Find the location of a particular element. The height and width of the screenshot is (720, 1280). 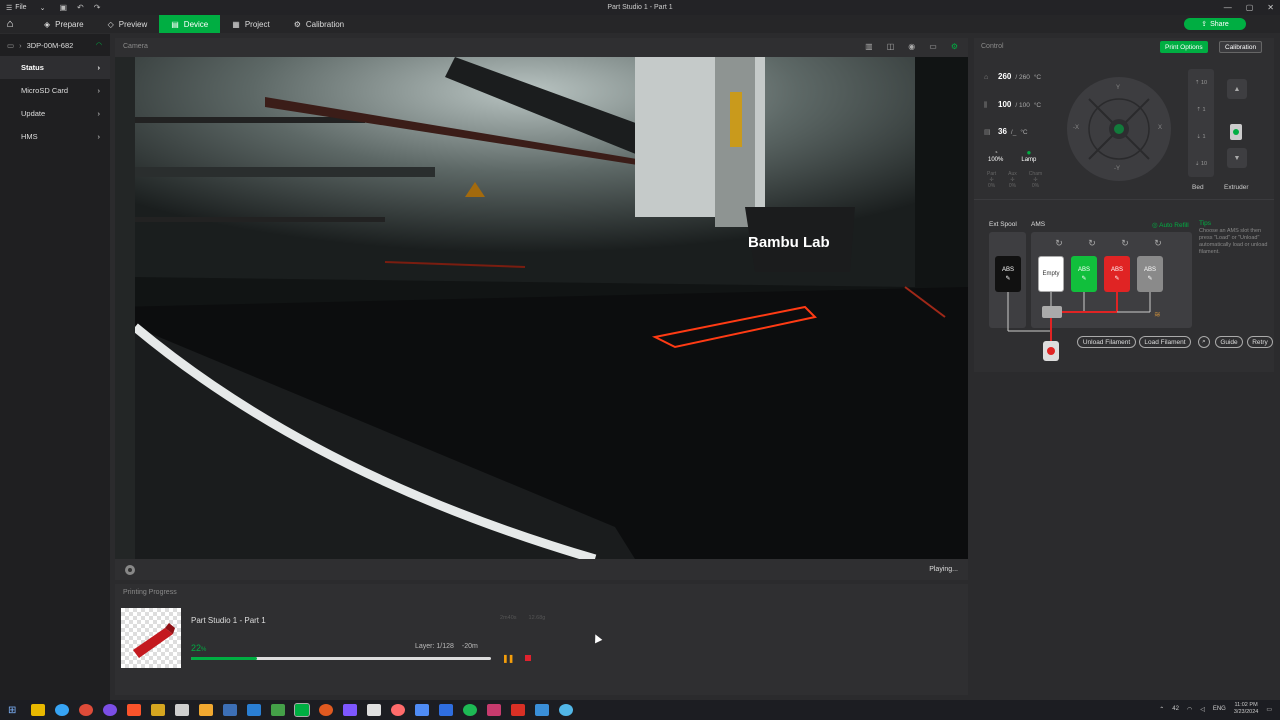

home-icon: ⌂ is located at coordinates (10, 24).